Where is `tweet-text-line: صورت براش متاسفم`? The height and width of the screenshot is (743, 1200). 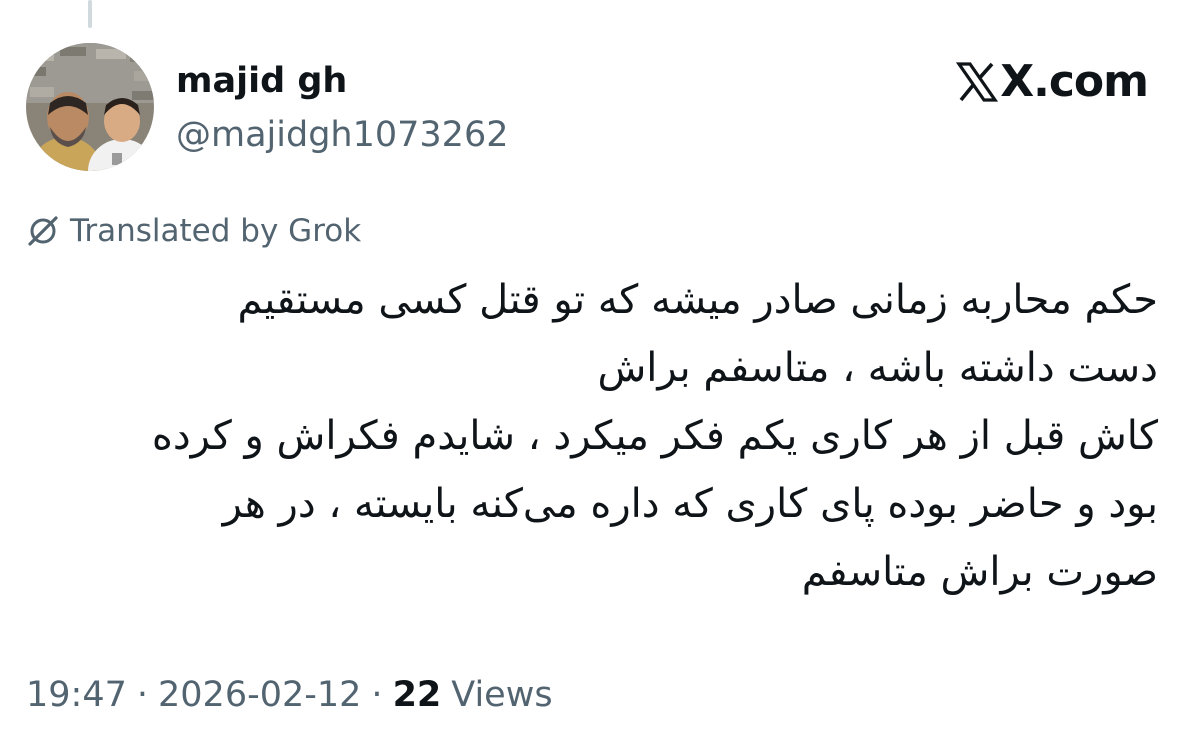
tweet-text-line: صورت براش متاسفم is located at coordinates (979, 572).